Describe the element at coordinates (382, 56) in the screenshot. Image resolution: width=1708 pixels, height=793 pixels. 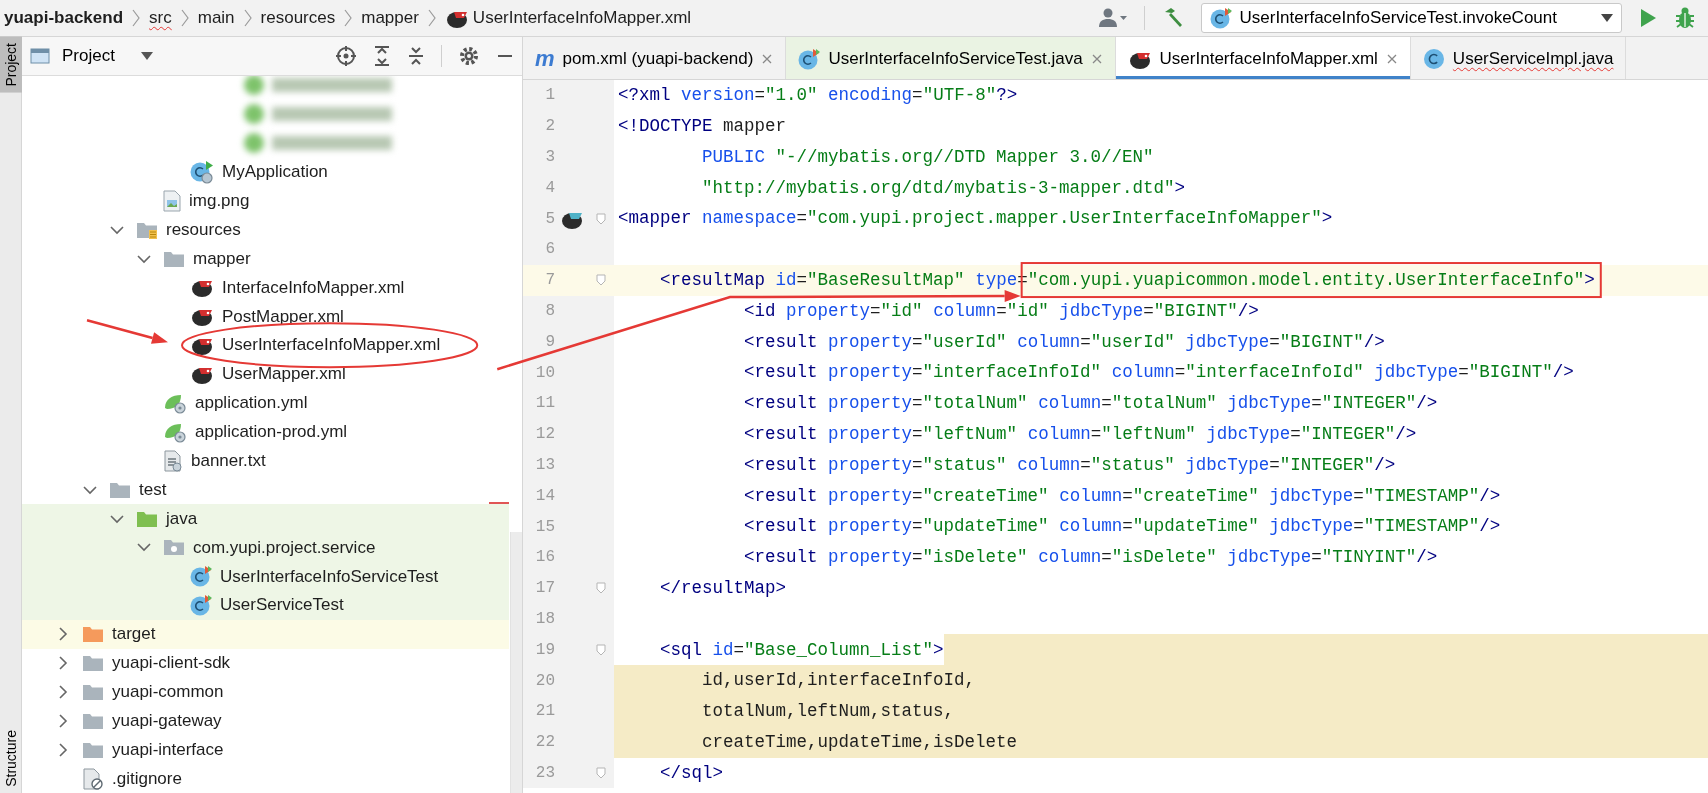
I see `expand-all-icon` at that location.